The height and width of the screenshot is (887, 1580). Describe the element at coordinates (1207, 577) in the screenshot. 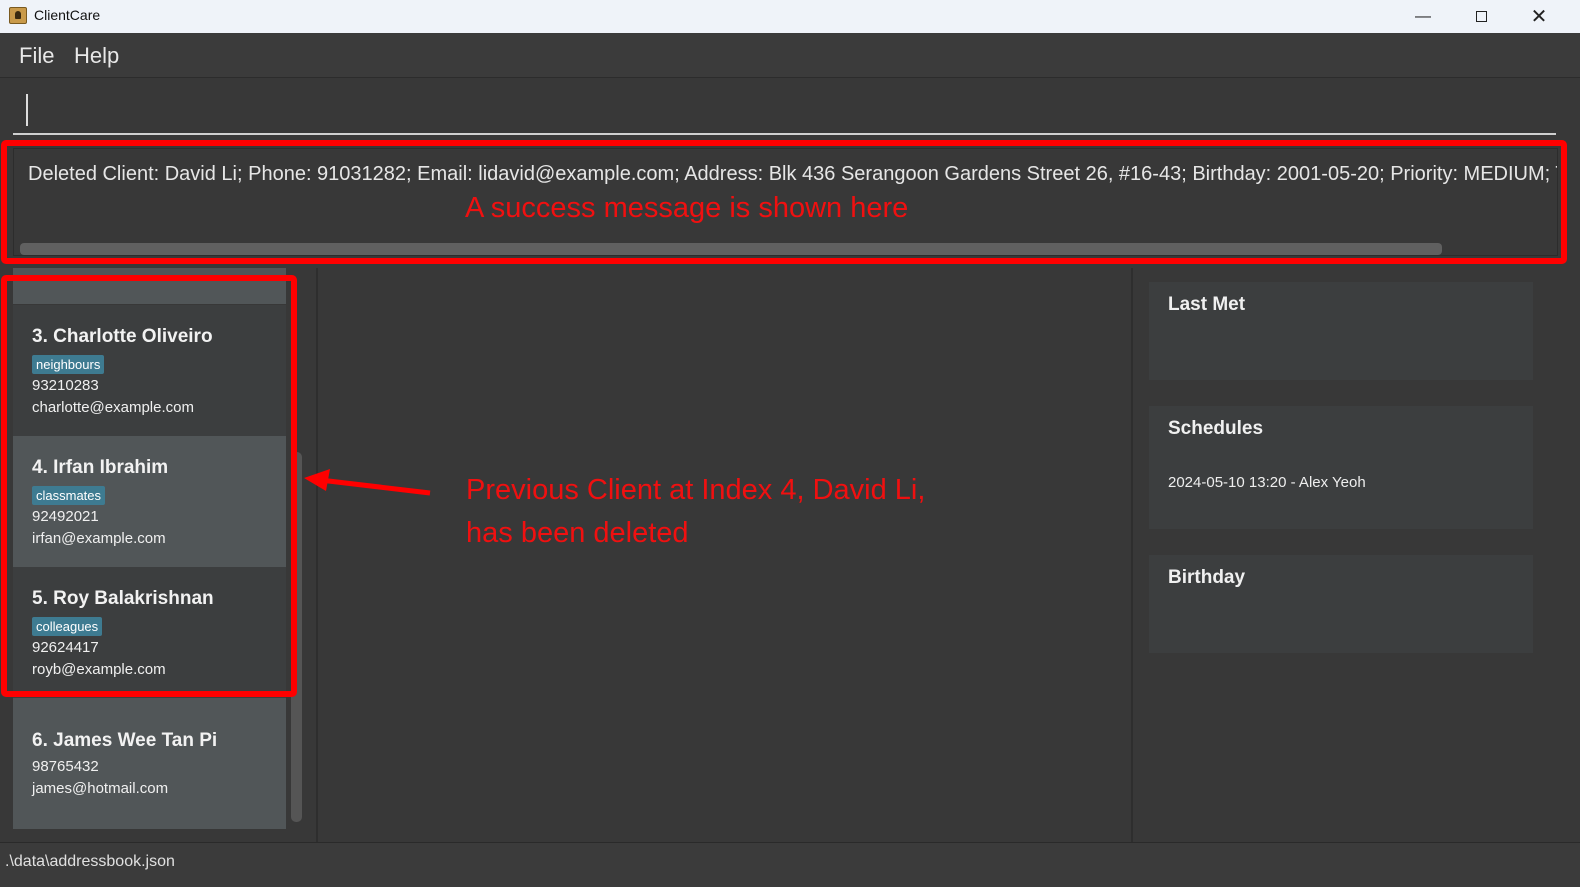

I see `birthday-title: Birthday` at that location.